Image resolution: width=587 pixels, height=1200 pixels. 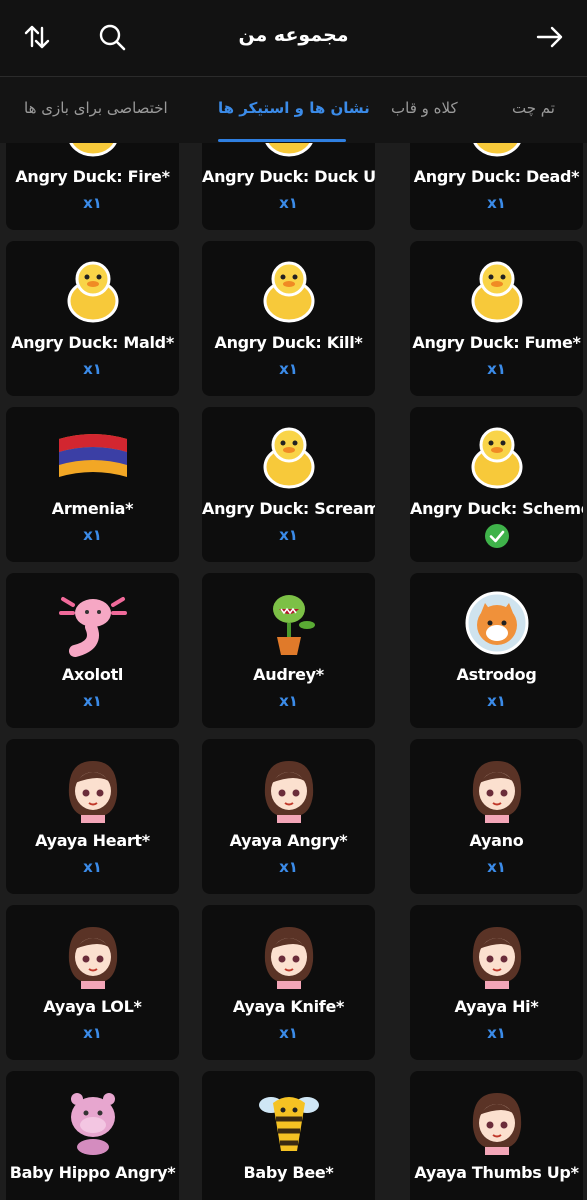 I want to click on card-title: Angry Duck: Duck U*, so click(x=288, y=176).